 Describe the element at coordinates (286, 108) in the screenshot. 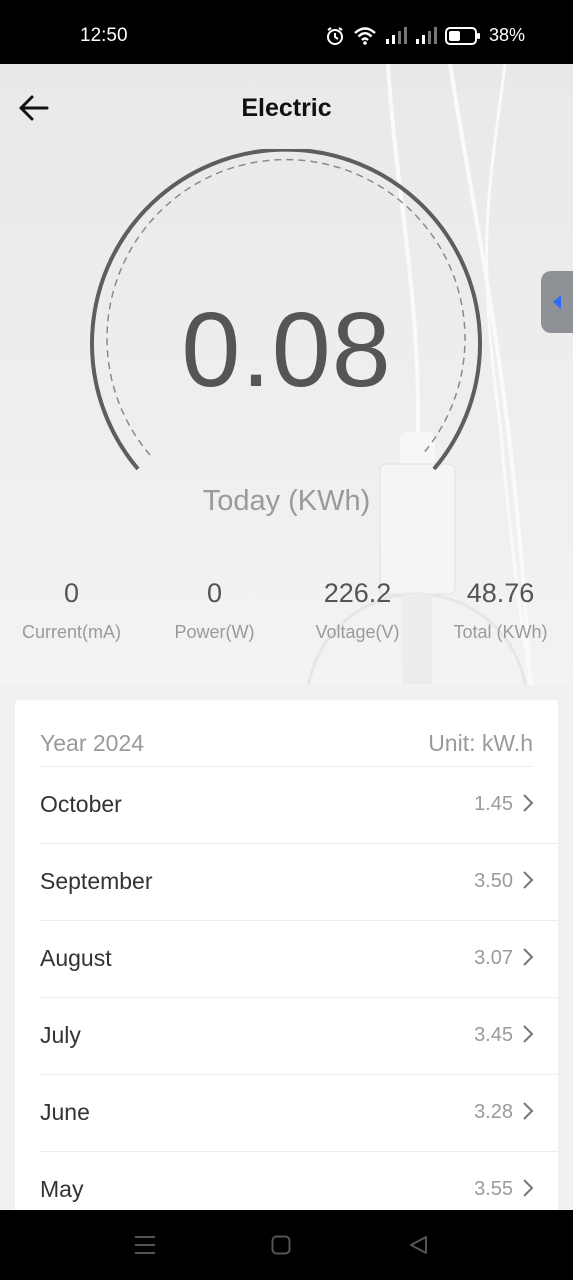

I see `page-title: Electric` at that location.